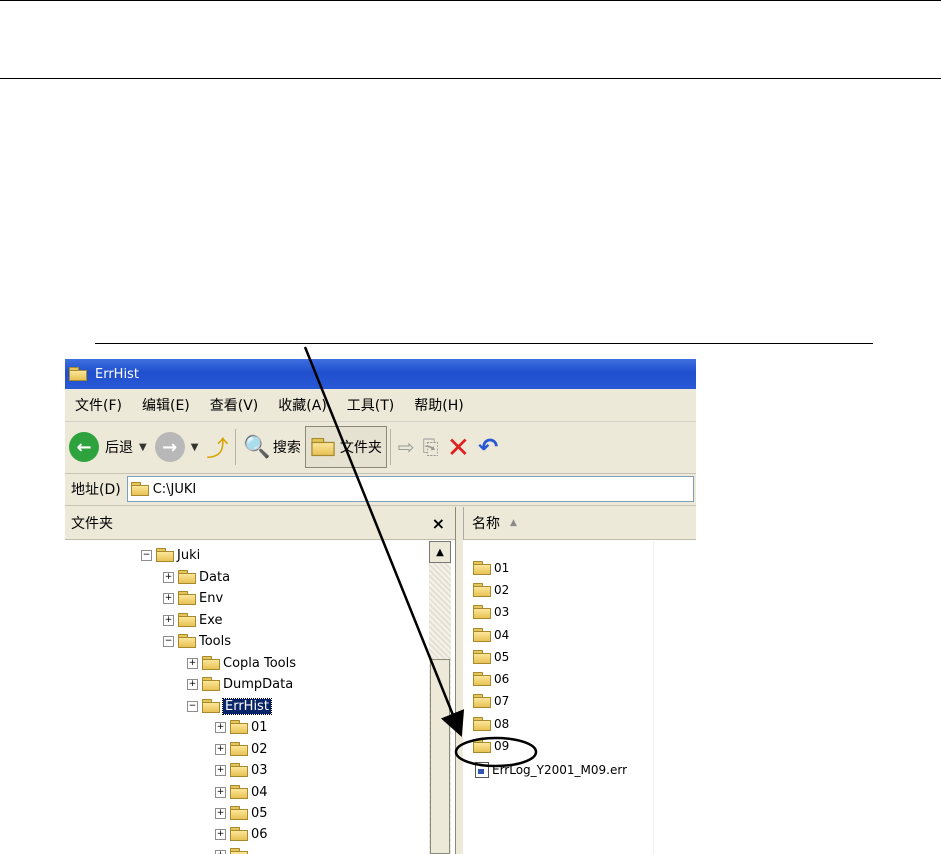  What do you see at coordinates (384, 541) in the screenshot?
I see `annotation-arrow` at bounding box center [384, 541].